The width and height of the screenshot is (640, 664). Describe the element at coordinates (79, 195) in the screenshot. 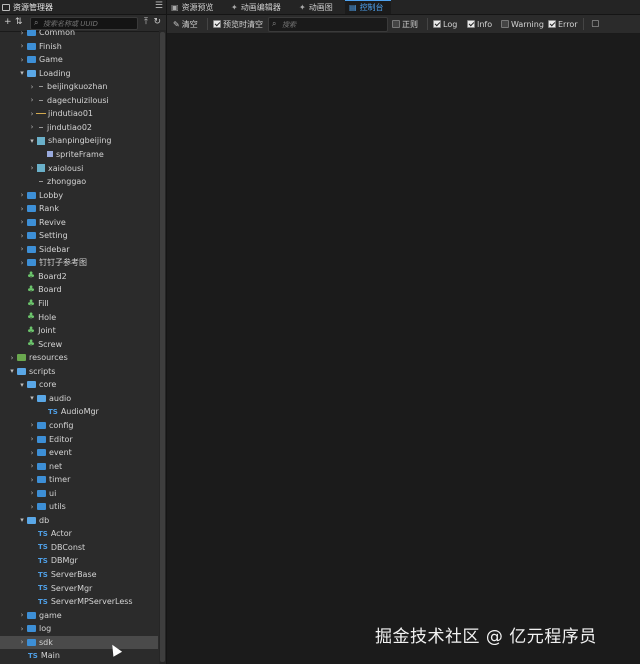

I see `tree-item: › Lobby` at that location.